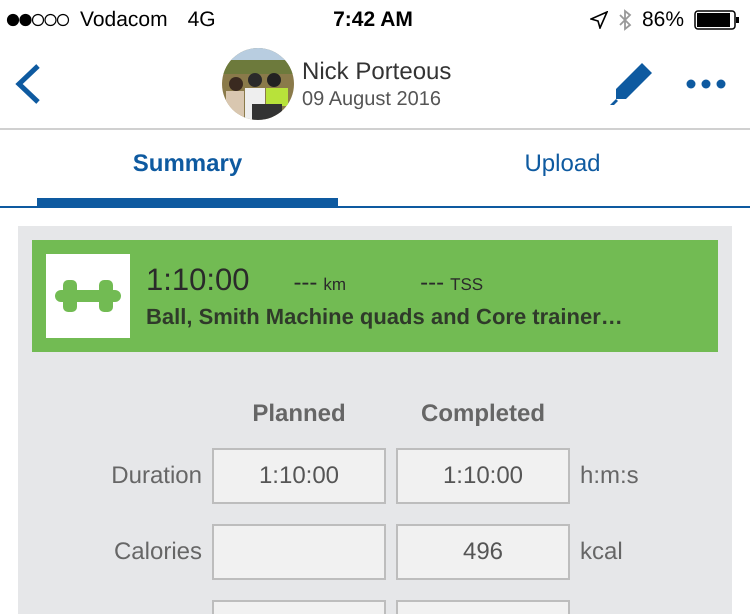 The image size is (750, 614). I want to click on user-name: Nick Porteous, so click(377, 72).